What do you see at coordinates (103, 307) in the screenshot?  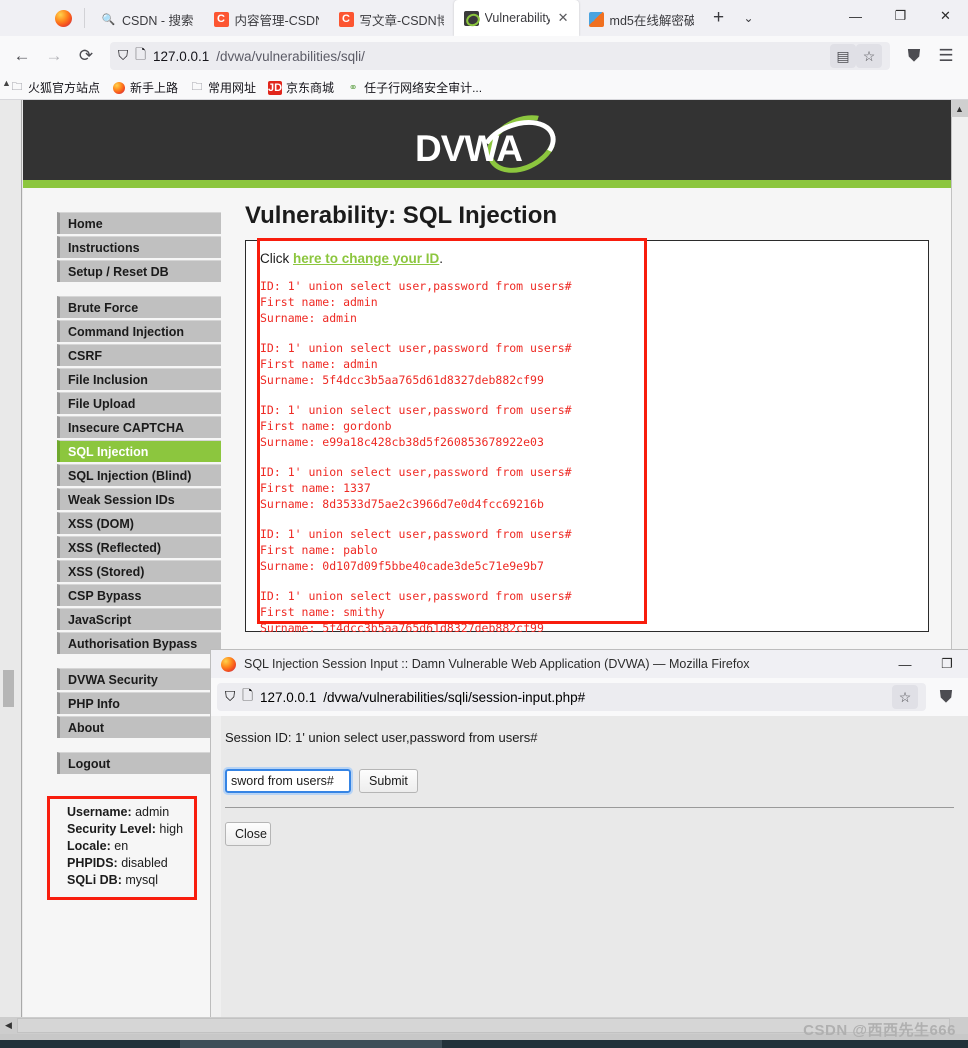 I see `sidebar-item-label: Brute Force` at bounding box center [103, 307].